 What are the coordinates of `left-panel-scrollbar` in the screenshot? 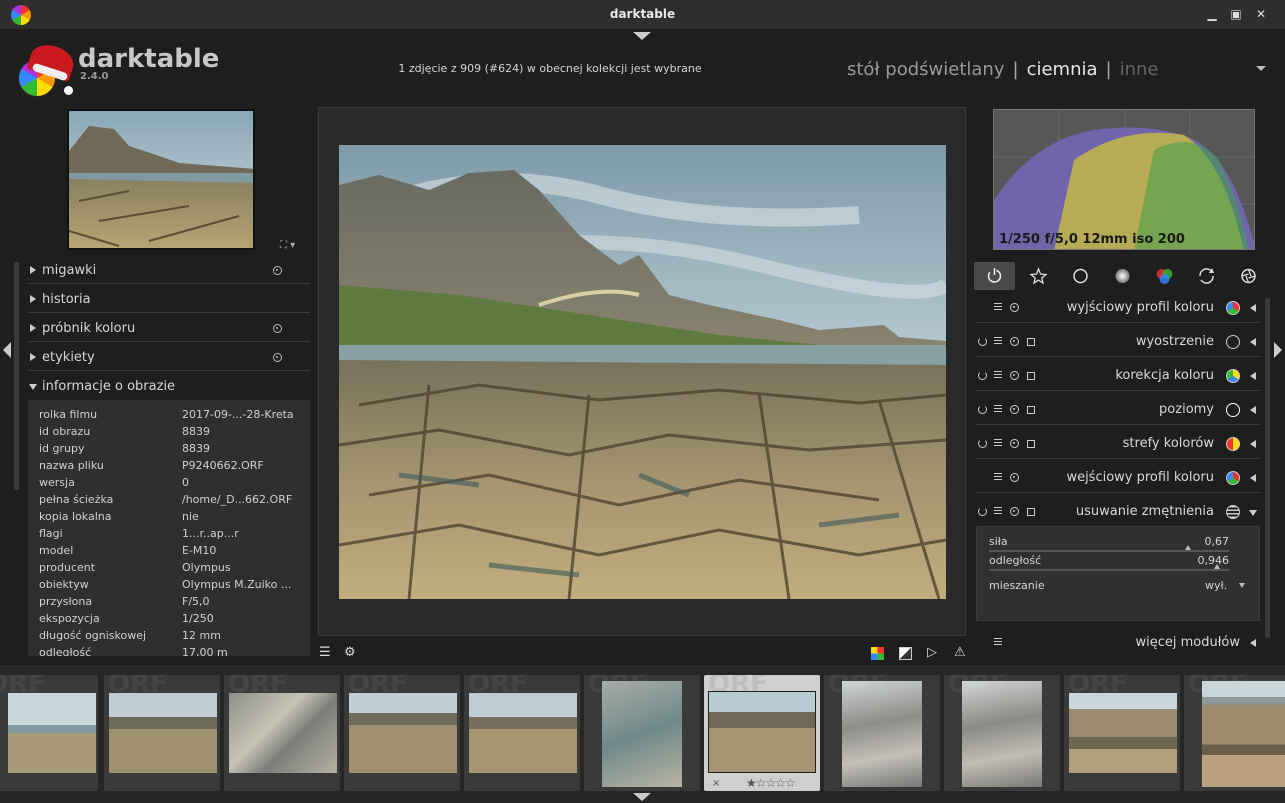 It's located at (16, 376).